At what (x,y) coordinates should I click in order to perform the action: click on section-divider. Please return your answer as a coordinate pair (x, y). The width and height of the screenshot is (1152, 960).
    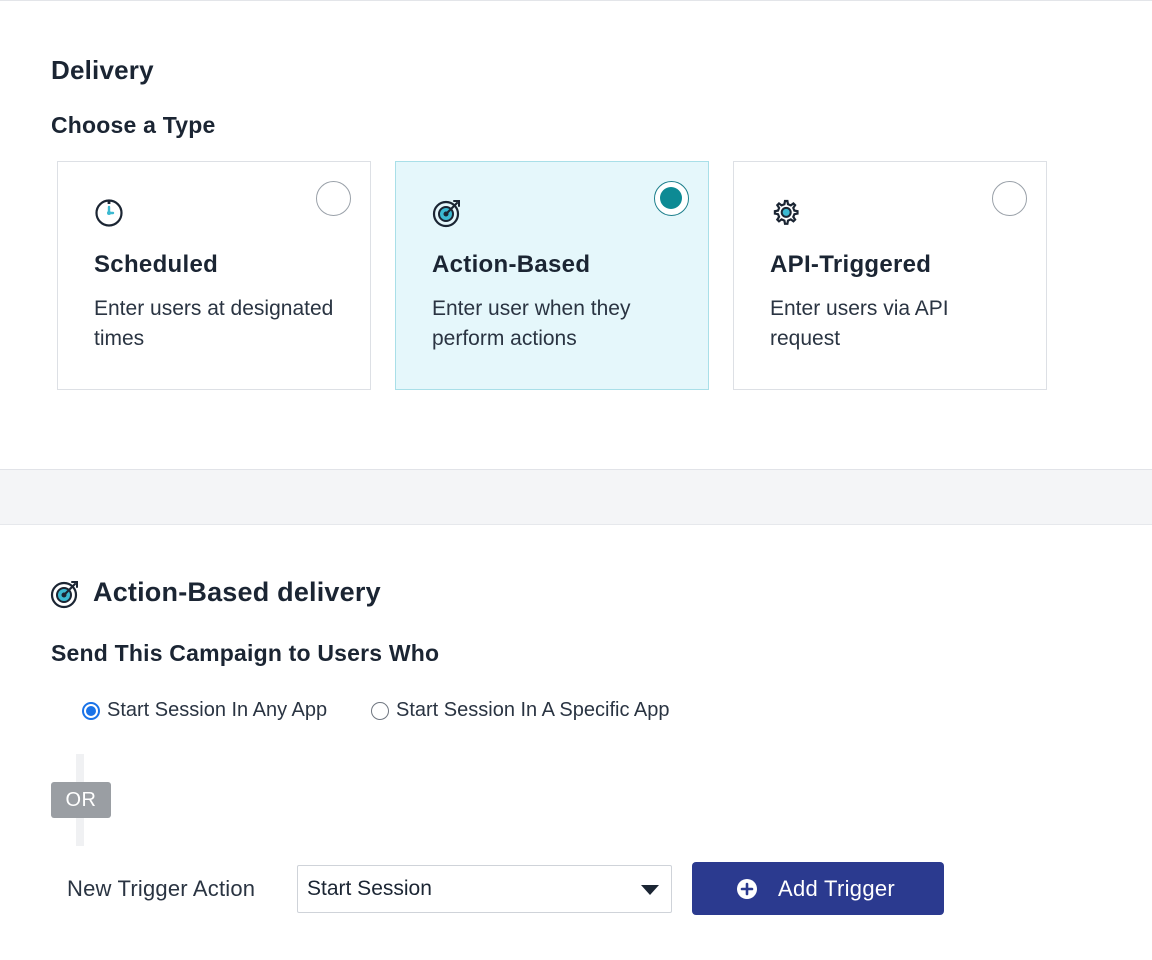
    Looking at the image, I should click on (576, 497).